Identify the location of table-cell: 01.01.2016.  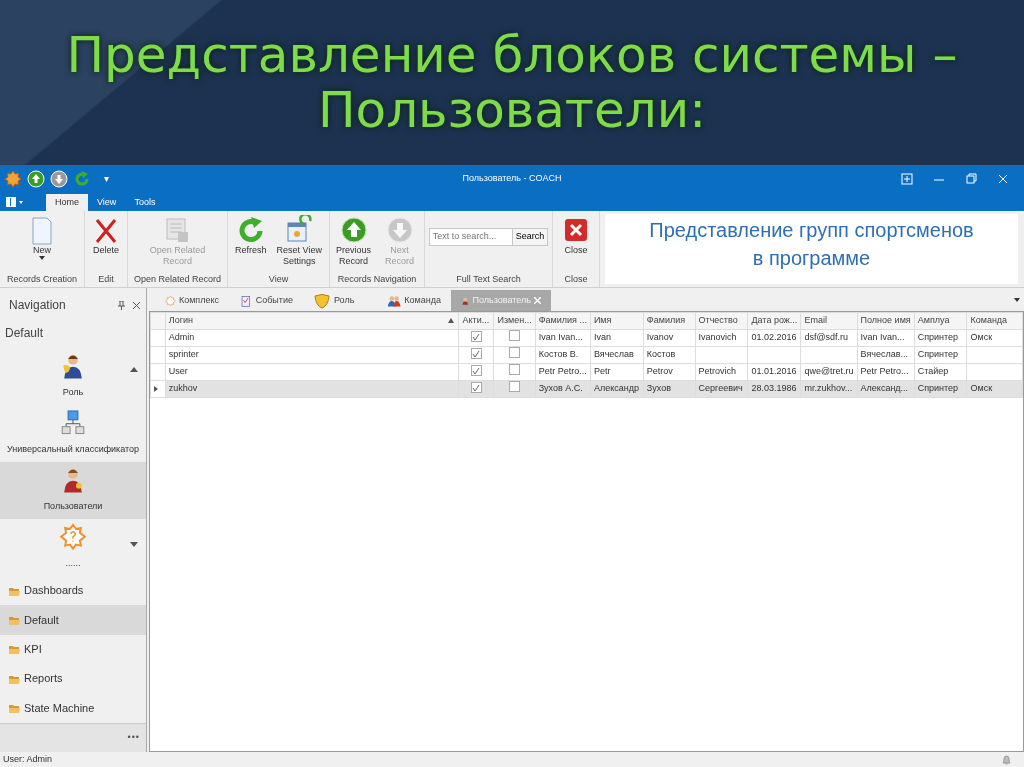
(774, 371).